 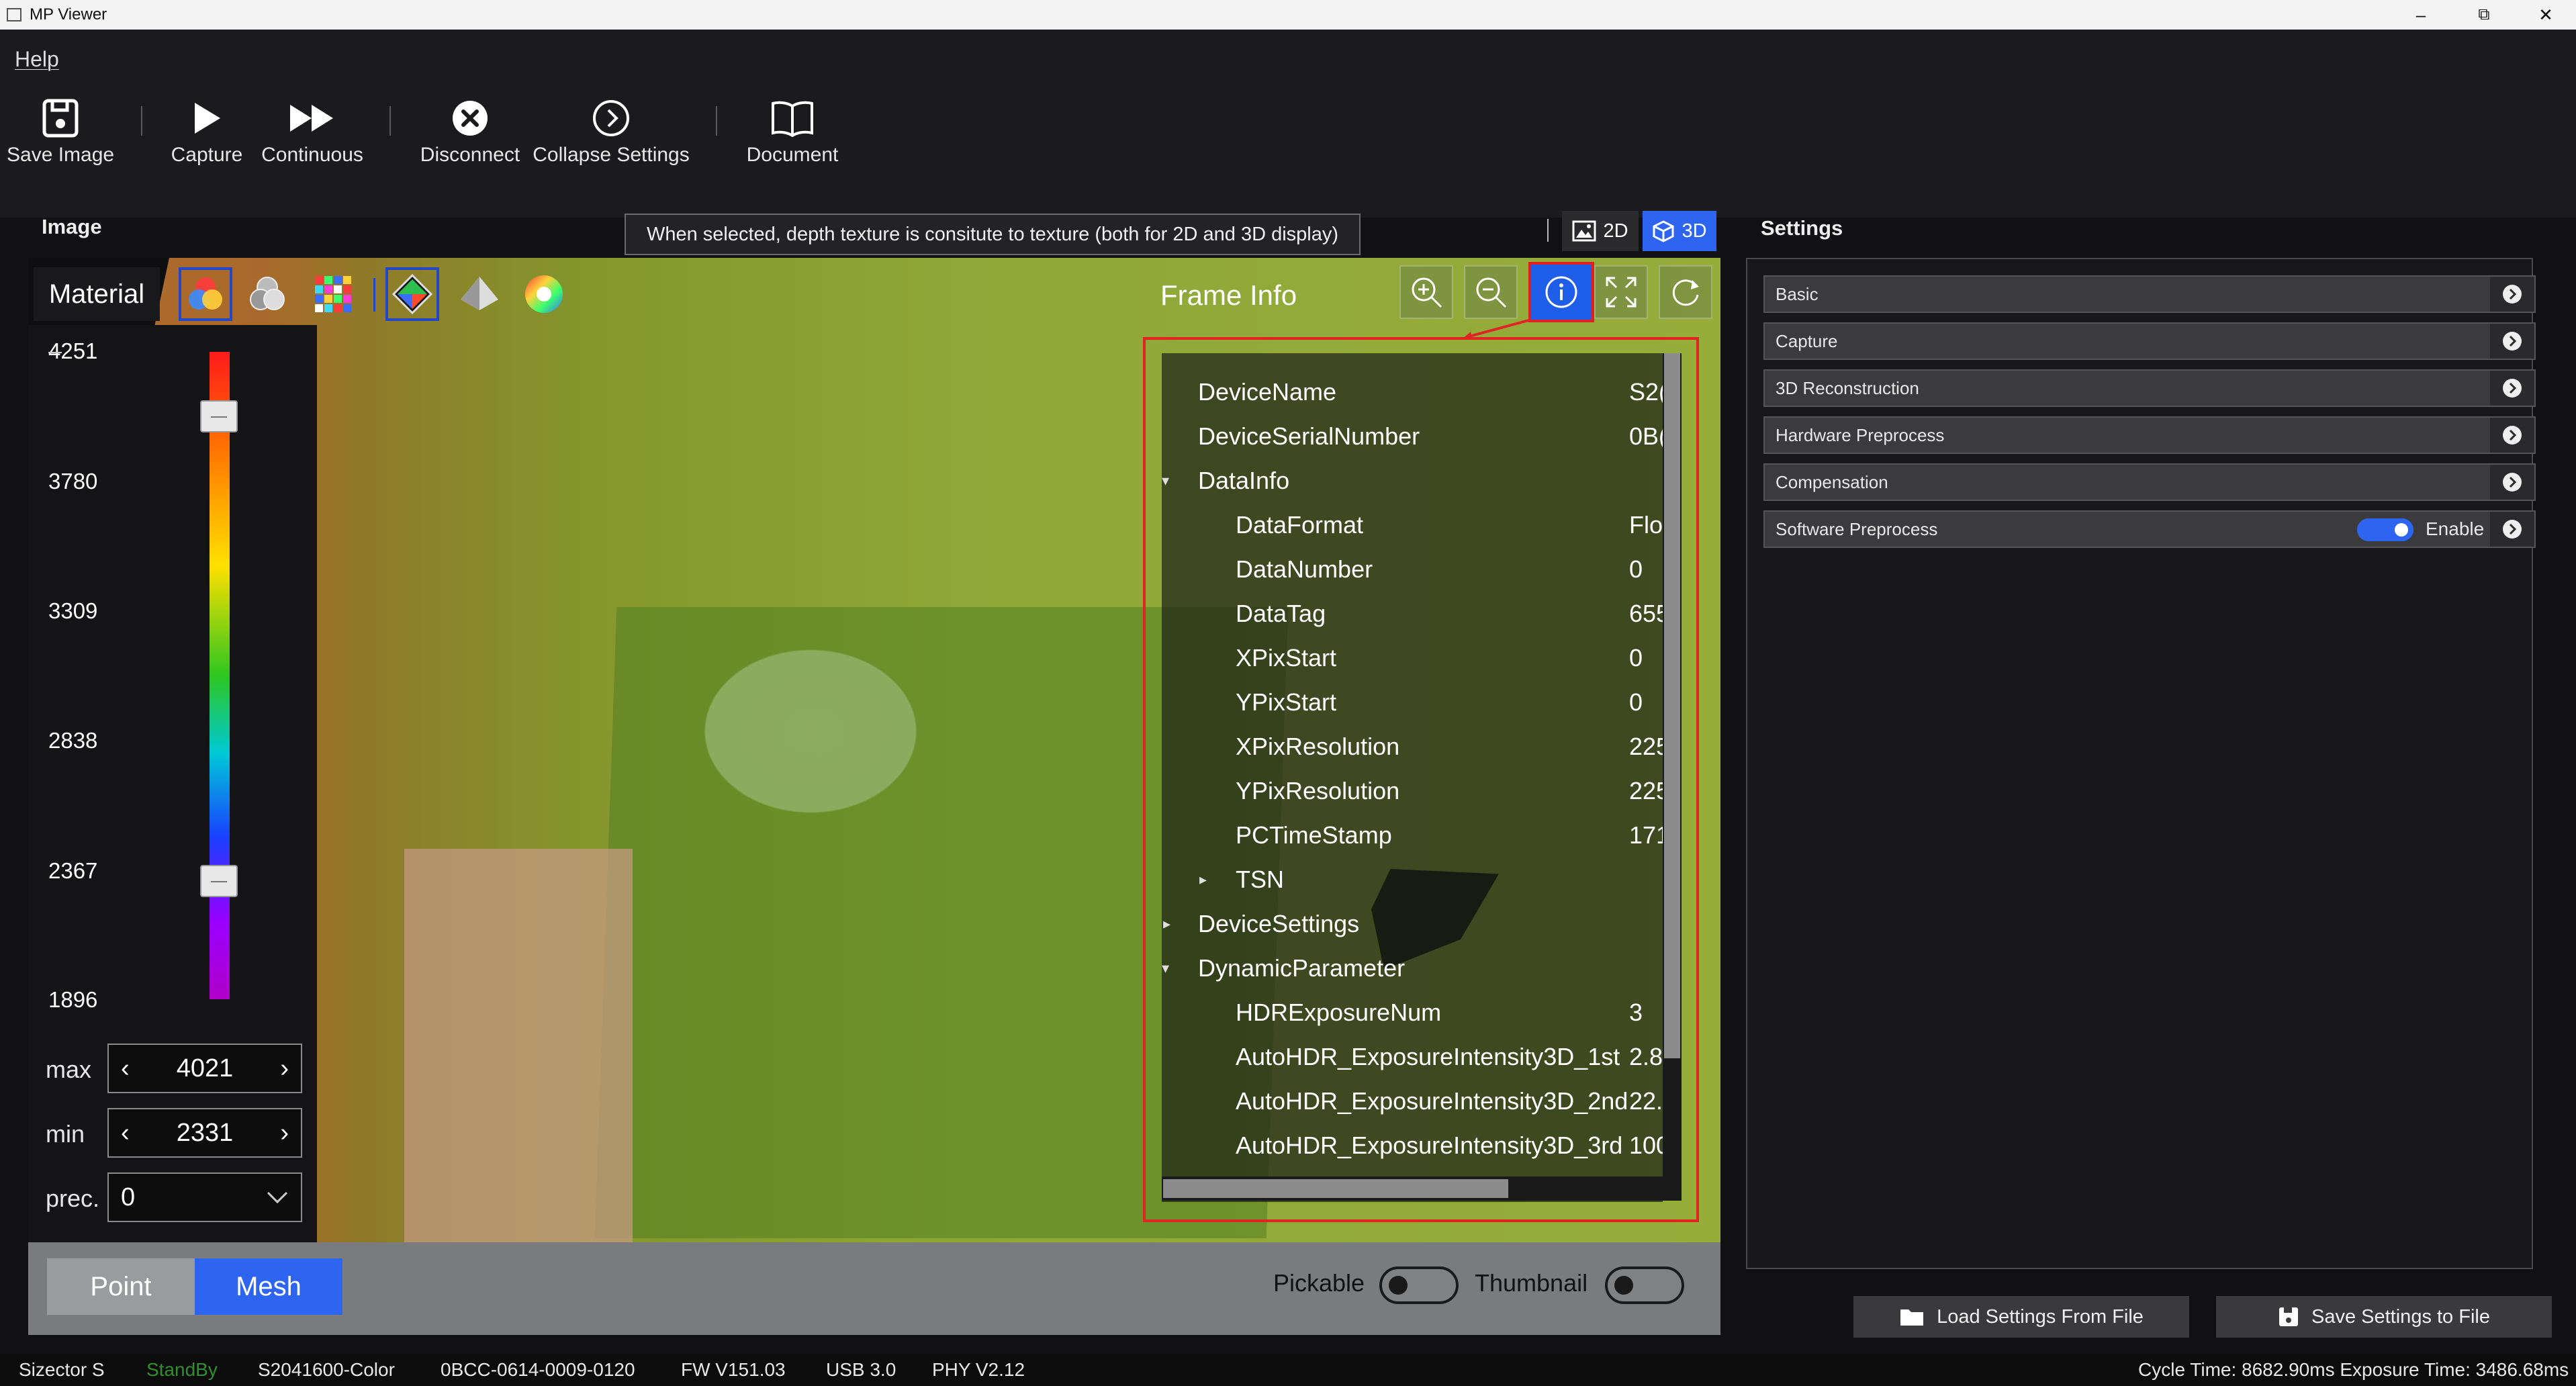 What do you see at coordinates (1646, 436) in the screenshot?
I see `tree-value: 0B(` at bounding box center [1646, 436].